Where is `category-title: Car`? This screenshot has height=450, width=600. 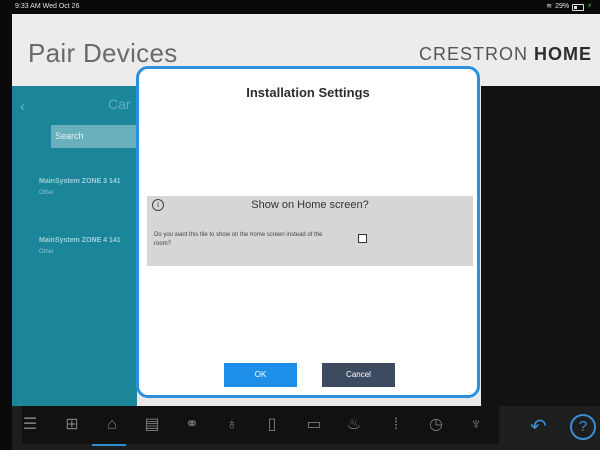
category-title: Car is located at coordinates (119, 104).